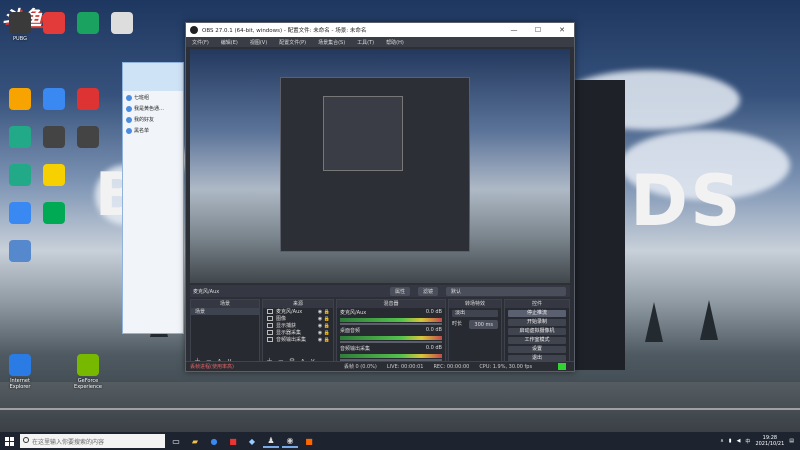  What do you see at coordinates (391, 330) in the screenshot?
I see `mixer-channel-header: 桌面音频 0.0 dB` at bounding box center [391, 330].